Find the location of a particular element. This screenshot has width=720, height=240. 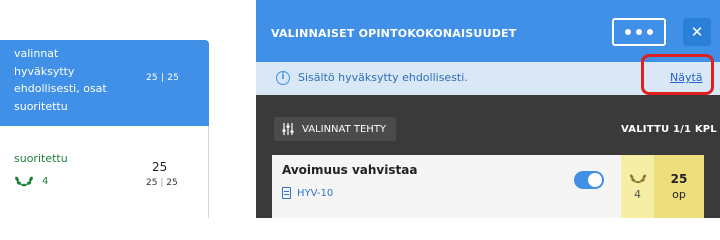

grade-cell: 4 is located at coordinates (637, 186).